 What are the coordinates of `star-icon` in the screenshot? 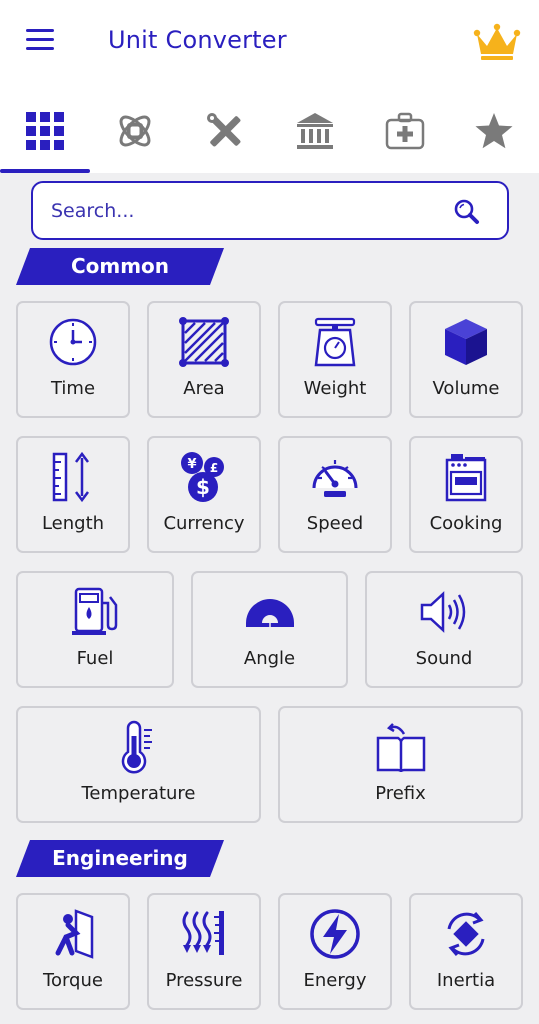 It's located at (494, 130).